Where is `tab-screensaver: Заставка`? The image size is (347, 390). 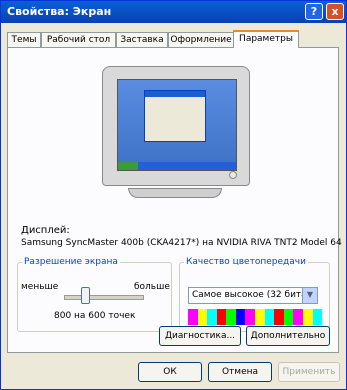 tab-screensaver: Заставка is located at coordinates (142, 39).